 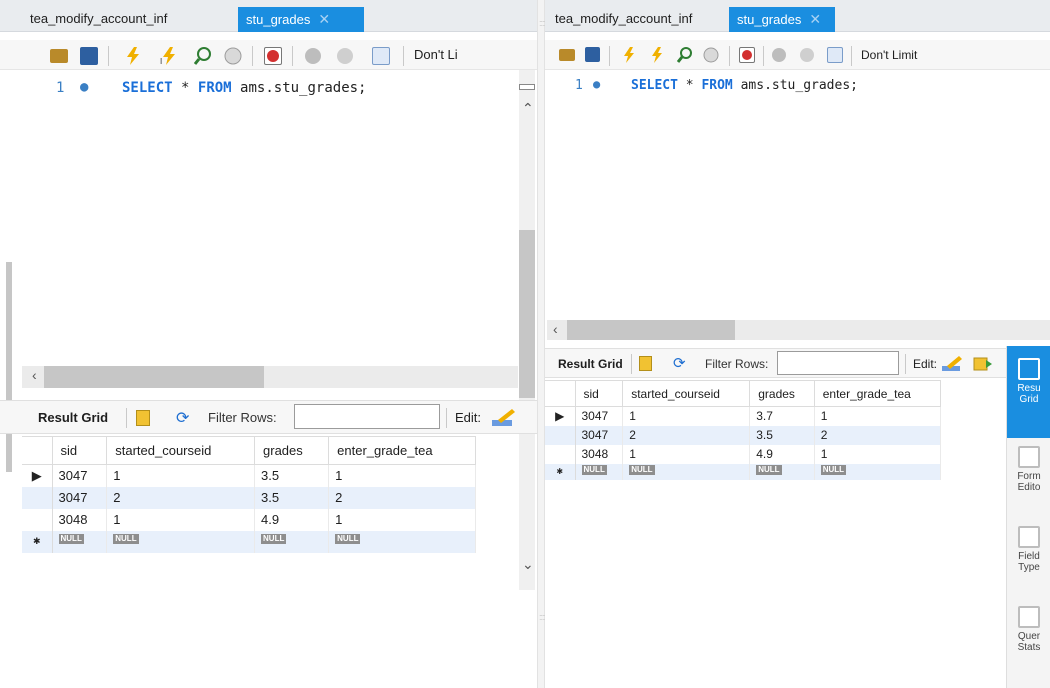 I want to click on execute-current-icon: I, so click(x=169, y=56).